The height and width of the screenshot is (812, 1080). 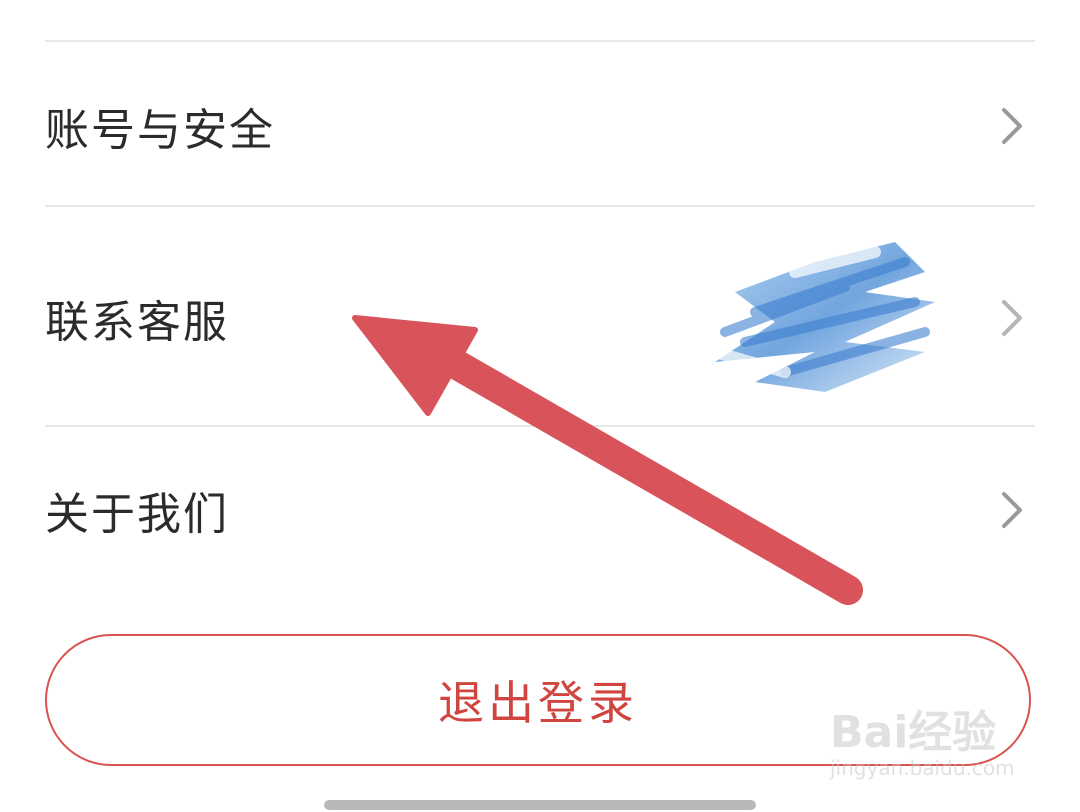 I want to click on menu-item-about-us: 关于我们, so click(x=540, y=510).